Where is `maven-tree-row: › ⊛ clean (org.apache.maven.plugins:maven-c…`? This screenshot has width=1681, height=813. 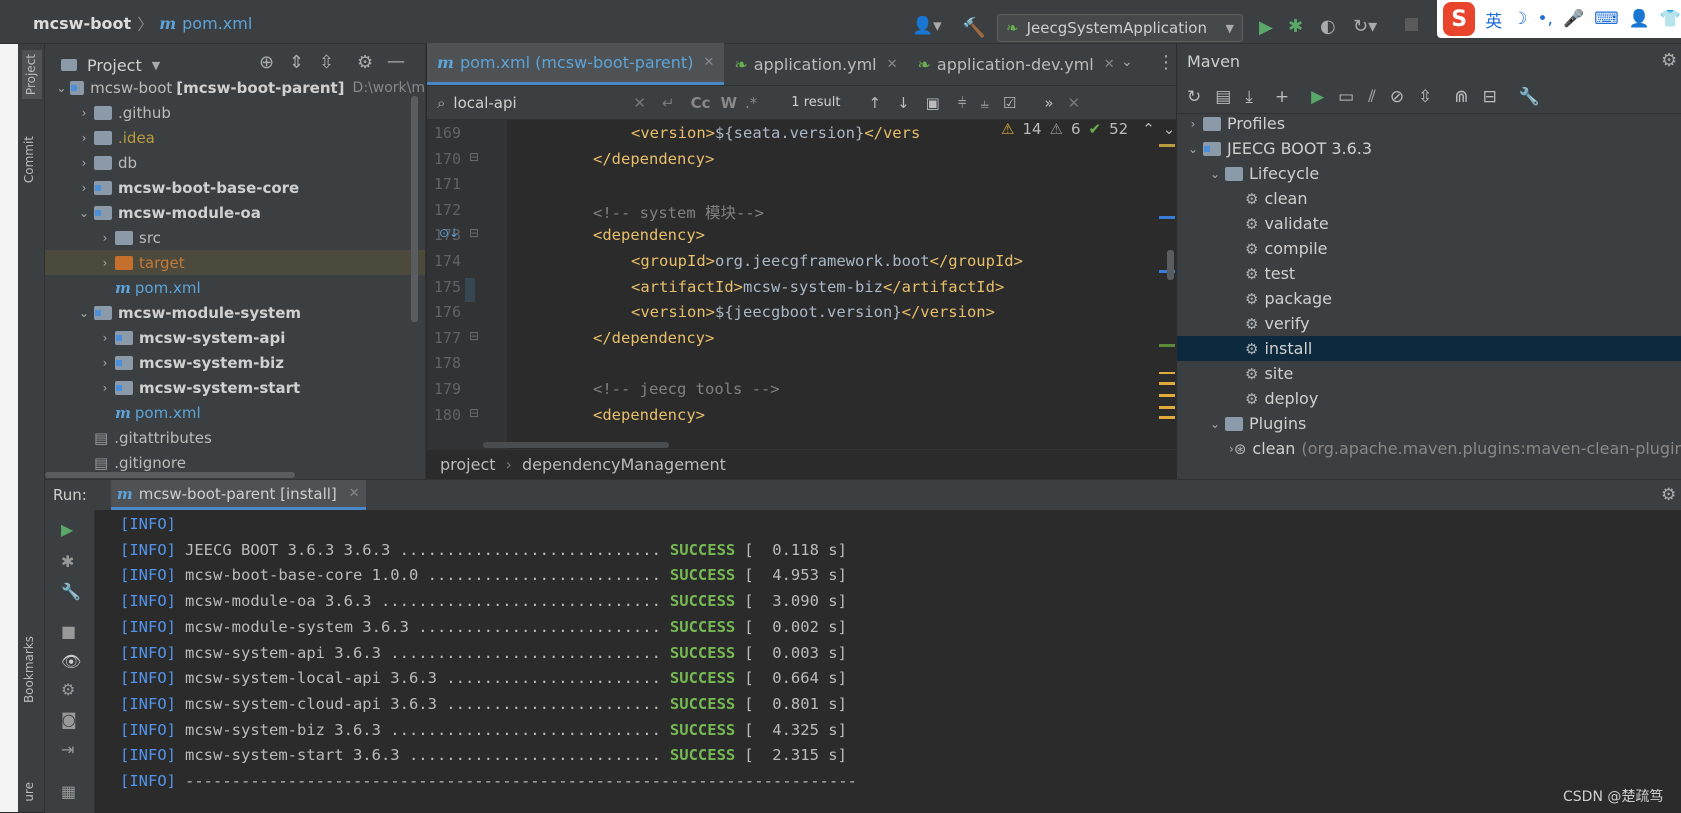
maven-tree-row: › ⊛ clean (org.apache.maven.plugins:maven-c… is located at coordinates (1429, 448).